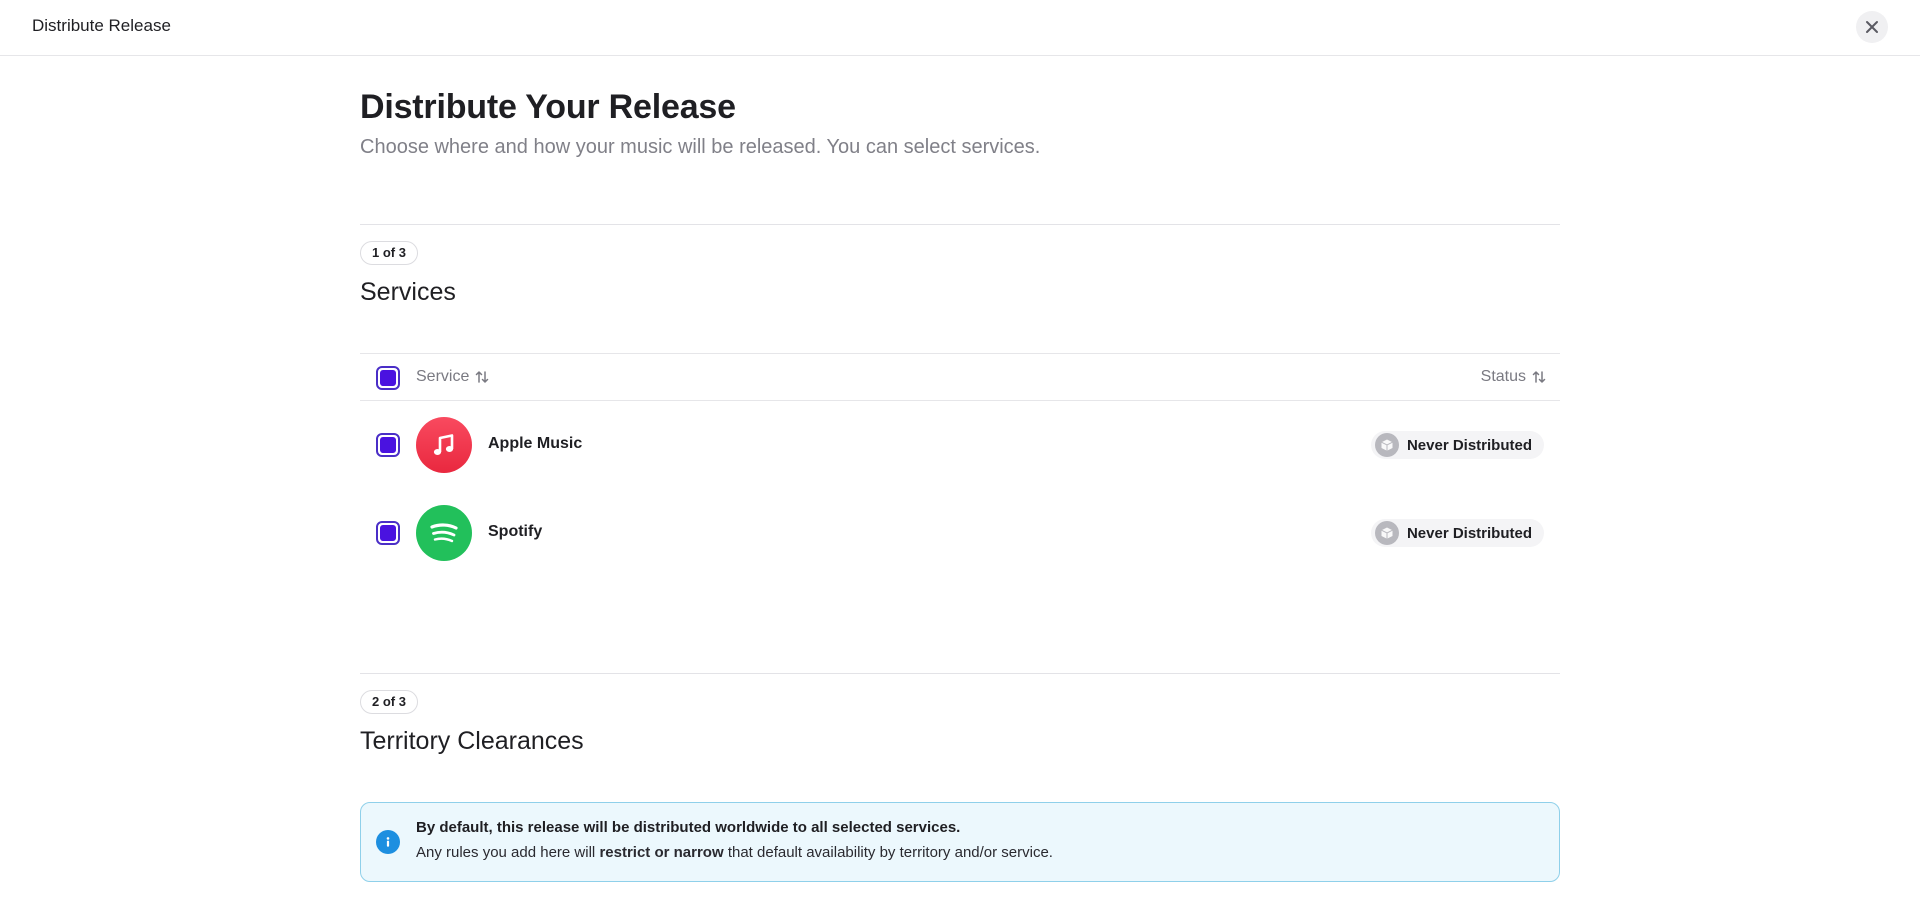 The image size is (1920, 906). Describe the element at coordinates (960, 445) in the screenshot. I see `table-row: Apple Music Never Distributed` at that location.